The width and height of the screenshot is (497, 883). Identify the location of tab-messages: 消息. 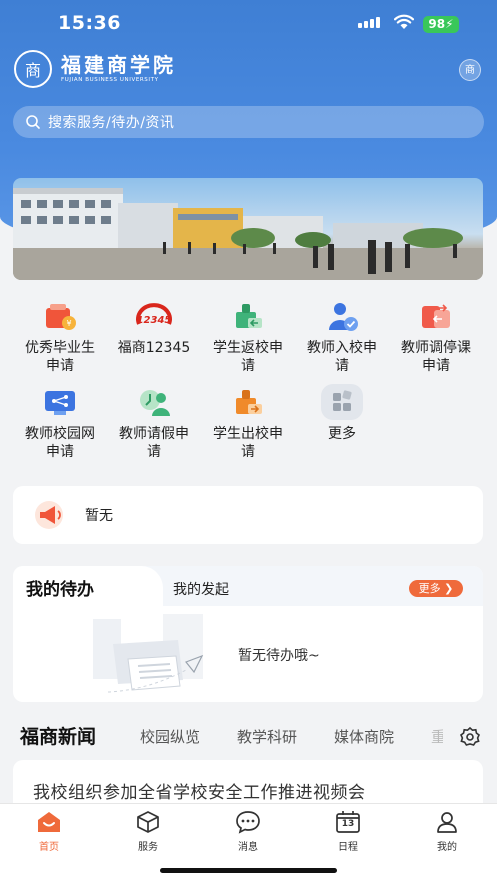
(248, 831).